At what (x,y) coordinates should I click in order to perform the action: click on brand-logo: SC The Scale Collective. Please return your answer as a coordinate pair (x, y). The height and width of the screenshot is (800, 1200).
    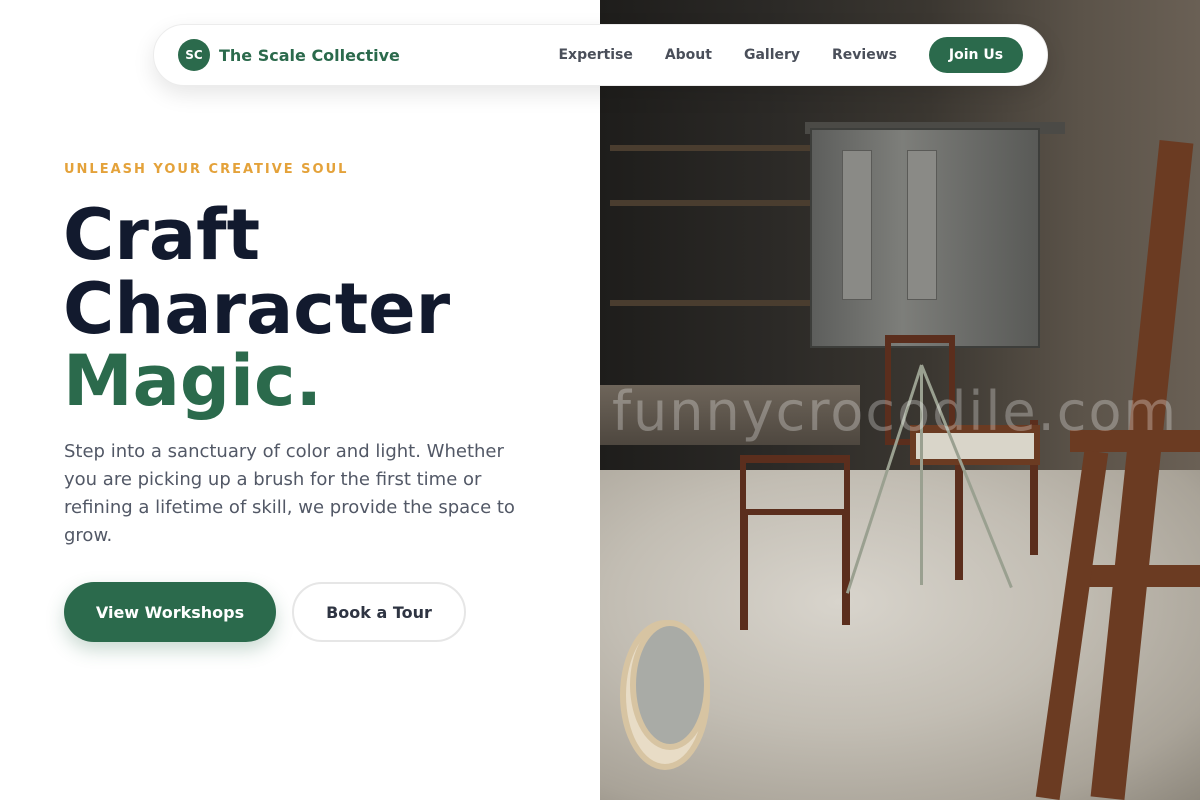
    Looking at the image, I should click on (289, 55).